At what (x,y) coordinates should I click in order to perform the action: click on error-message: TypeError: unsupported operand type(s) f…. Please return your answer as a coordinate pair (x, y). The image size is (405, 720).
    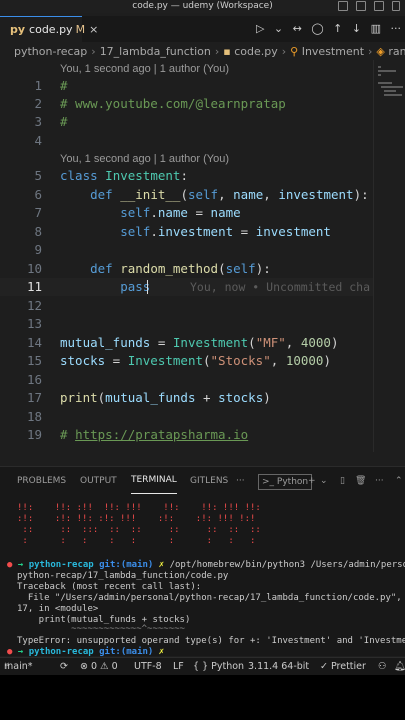
    Looking at the image, I should click on (211, 641).